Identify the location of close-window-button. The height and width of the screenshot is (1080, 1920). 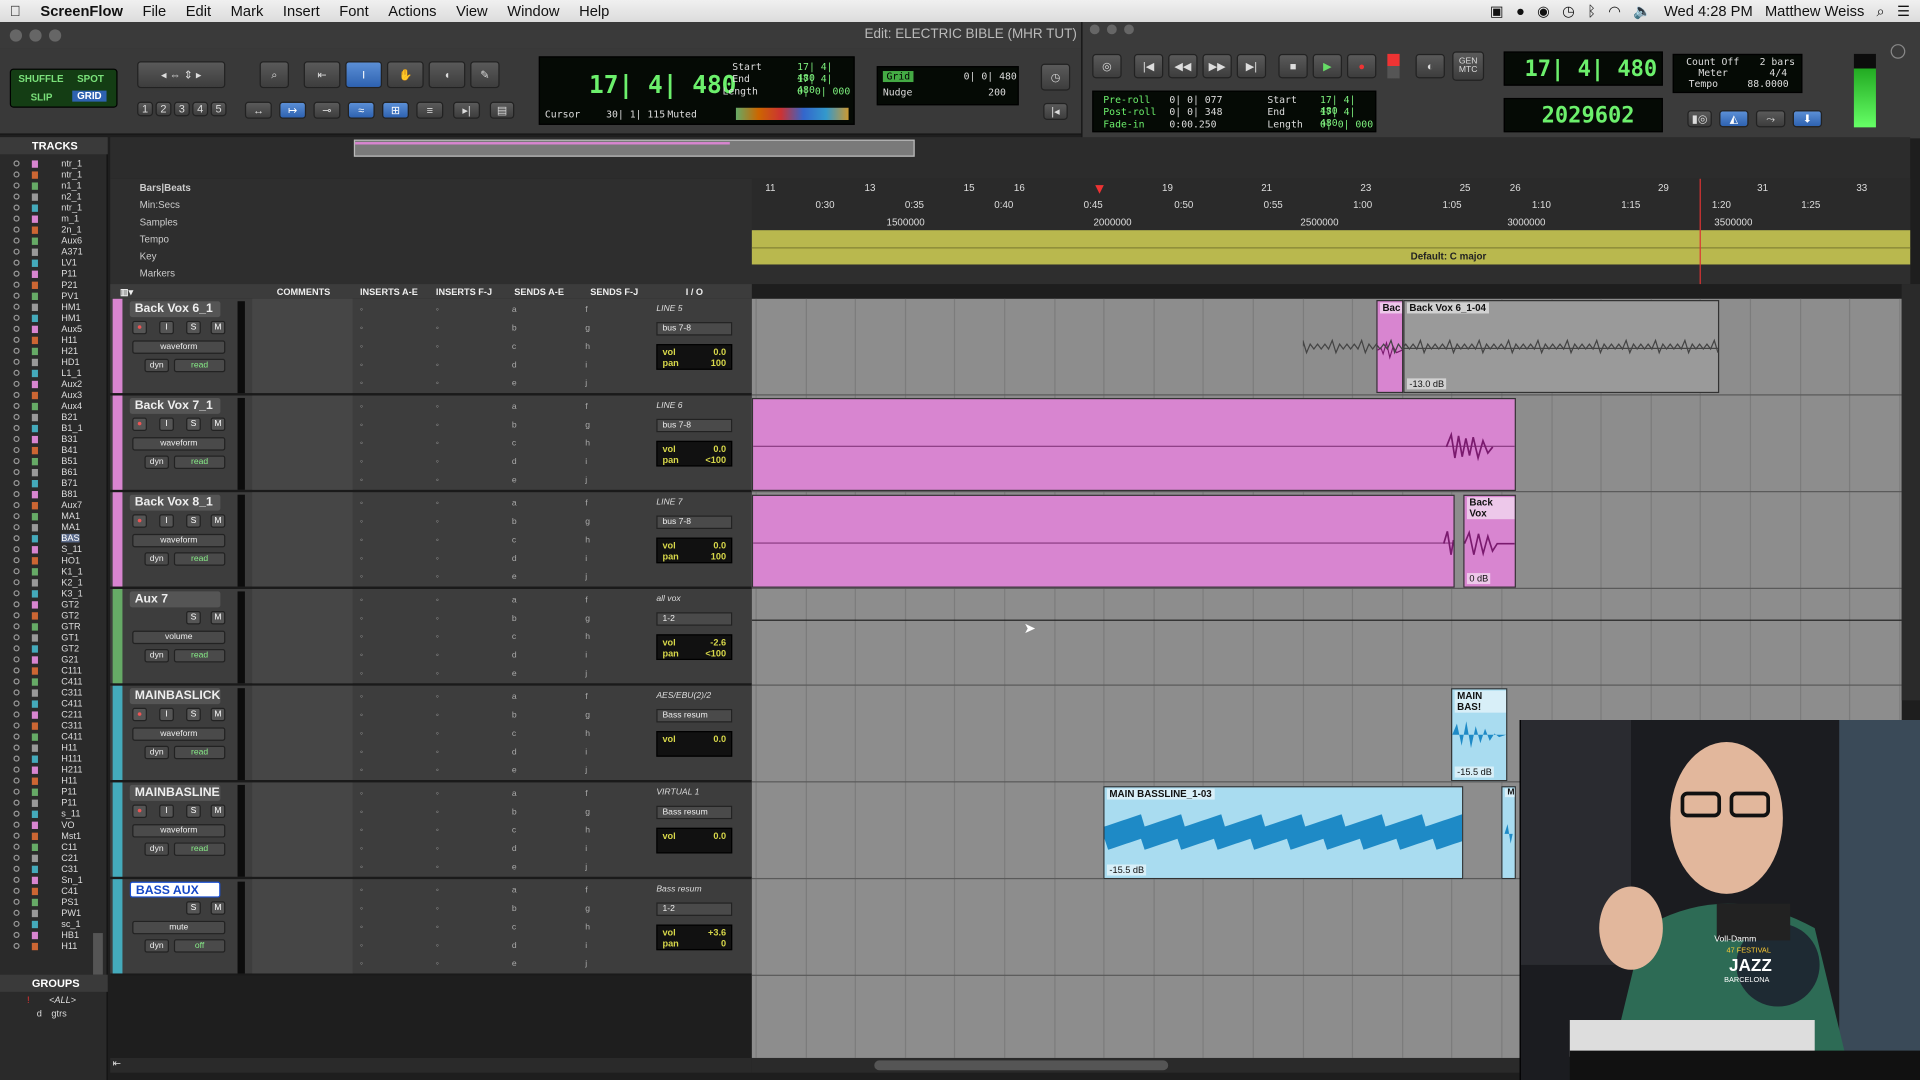
(16, 35).